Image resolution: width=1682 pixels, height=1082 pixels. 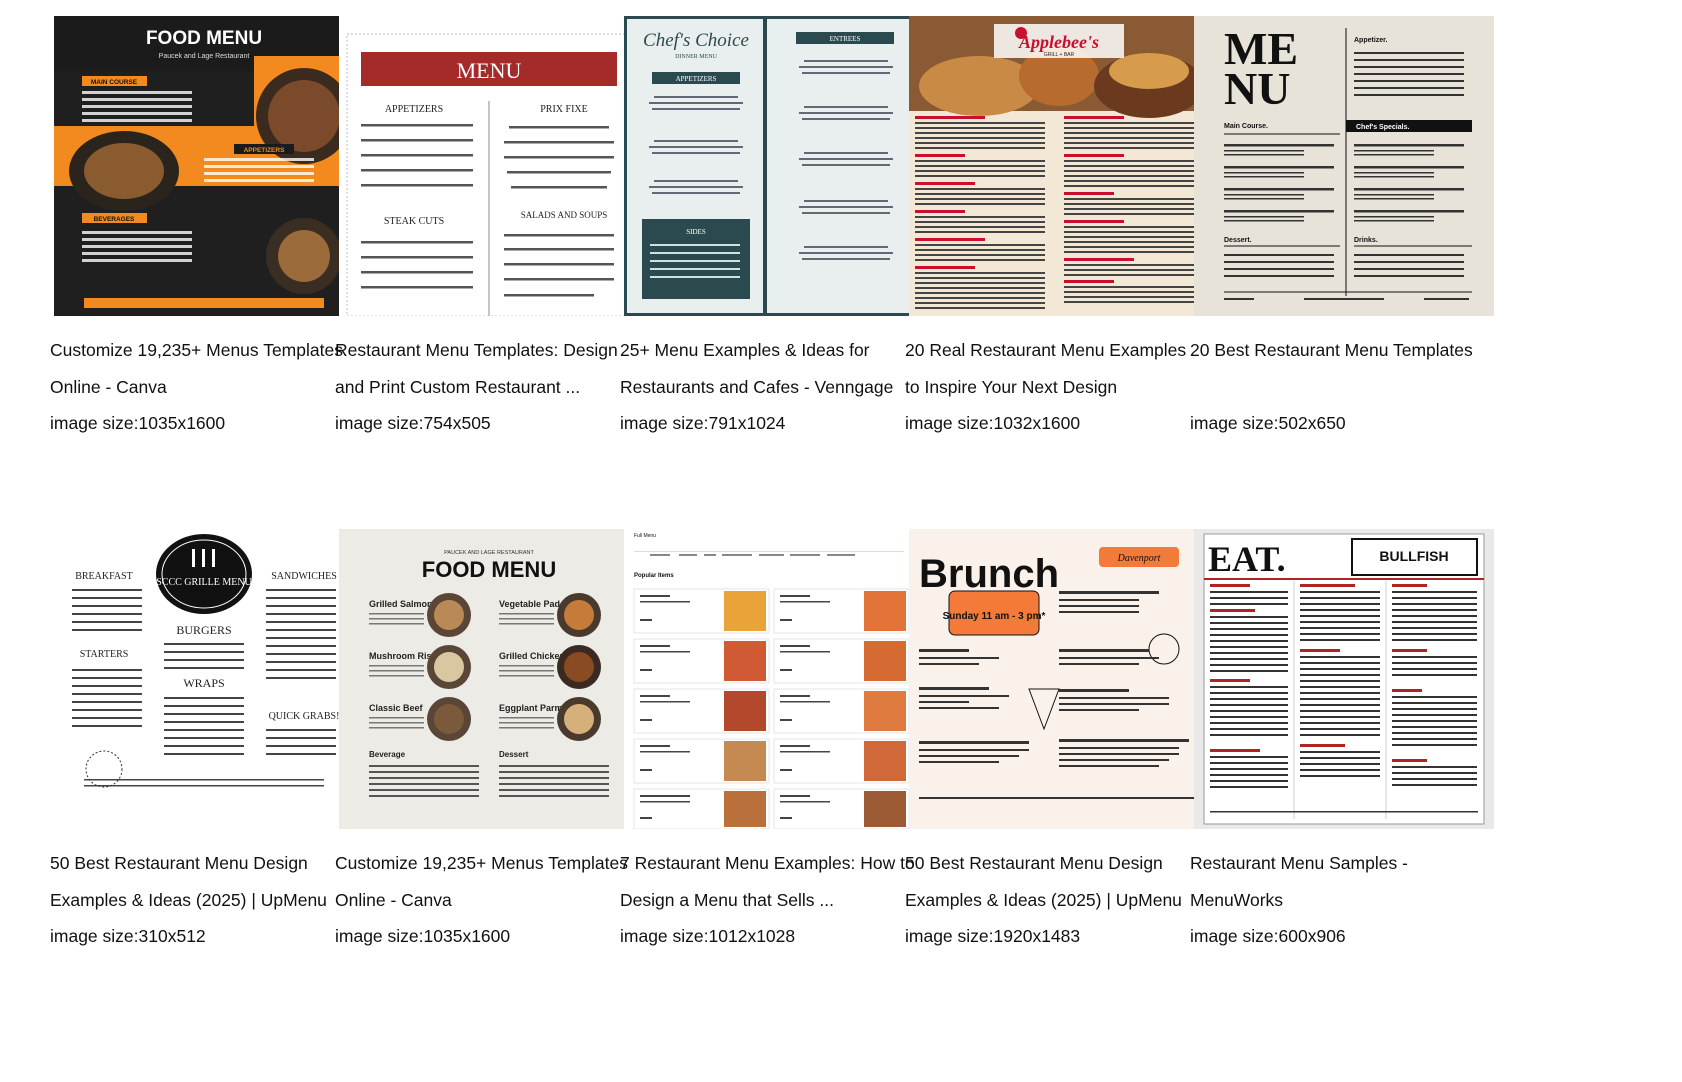 I want to click on thumb-subheading: DINNER MENU, so click(x=696, y=57).